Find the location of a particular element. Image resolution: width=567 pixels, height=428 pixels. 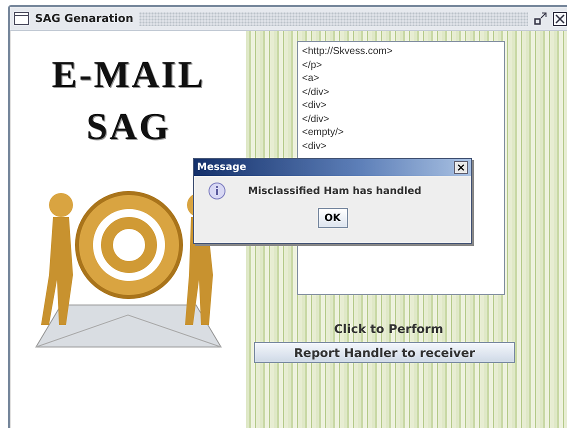

xml-line: <empty/> is located at coordinates (323, 133).